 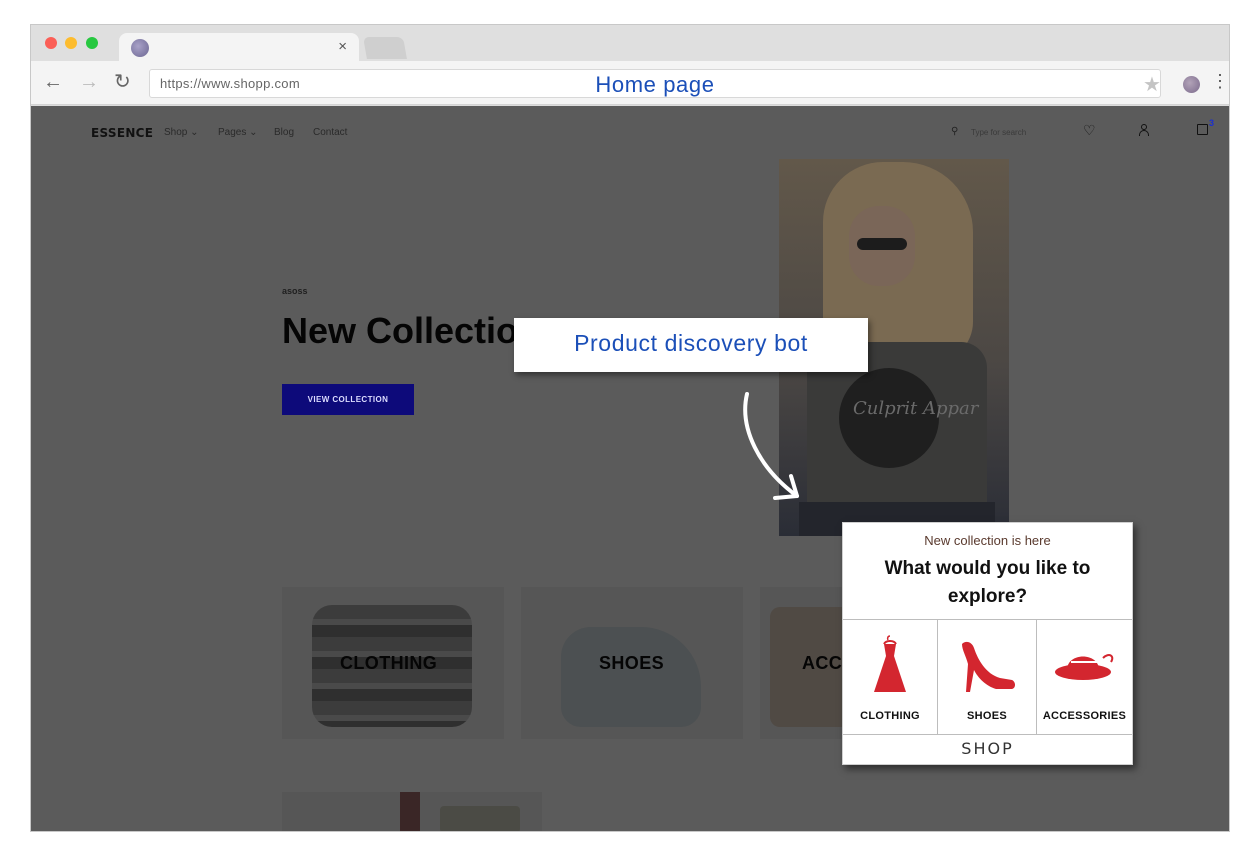 I want to click on new-tab-button, so click(x=385, y=48).